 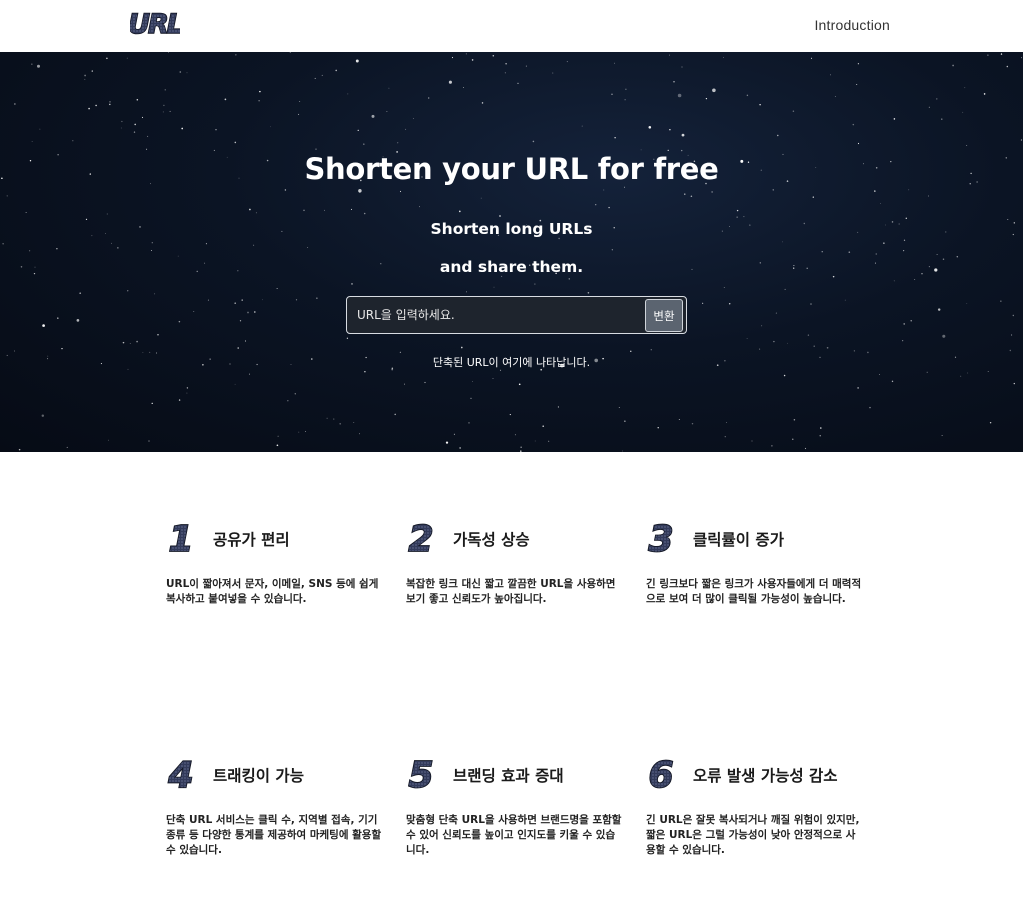 I want to click on logo-icon: URL, so click(x=155, y=24).